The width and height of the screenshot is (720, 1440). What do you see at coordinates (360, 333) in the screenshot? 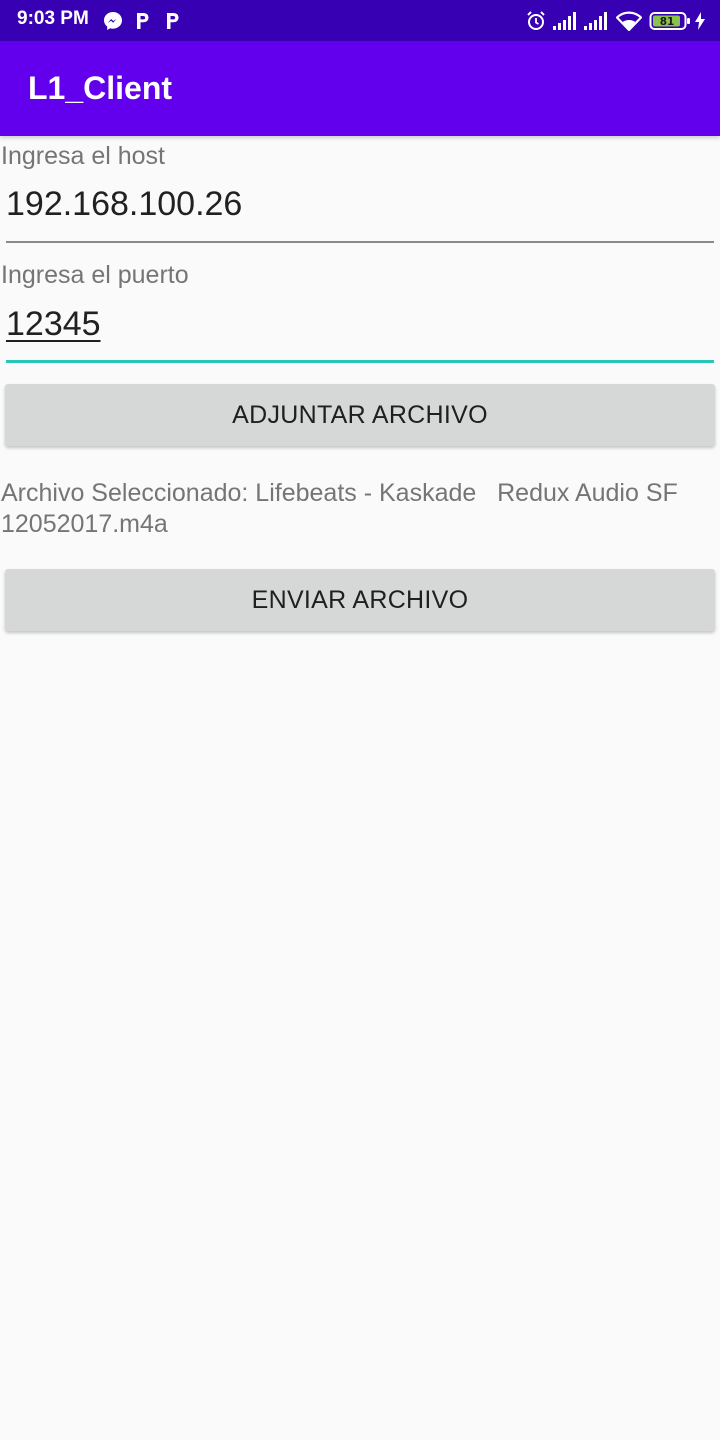
I see `port-input: 12345` at bounding box center [360, 333].